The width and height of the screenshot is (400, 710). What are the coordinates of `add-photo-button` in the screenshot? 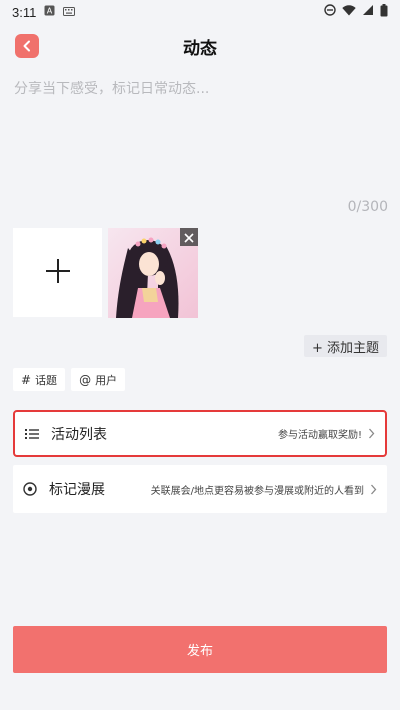 It's located at (57, 272).